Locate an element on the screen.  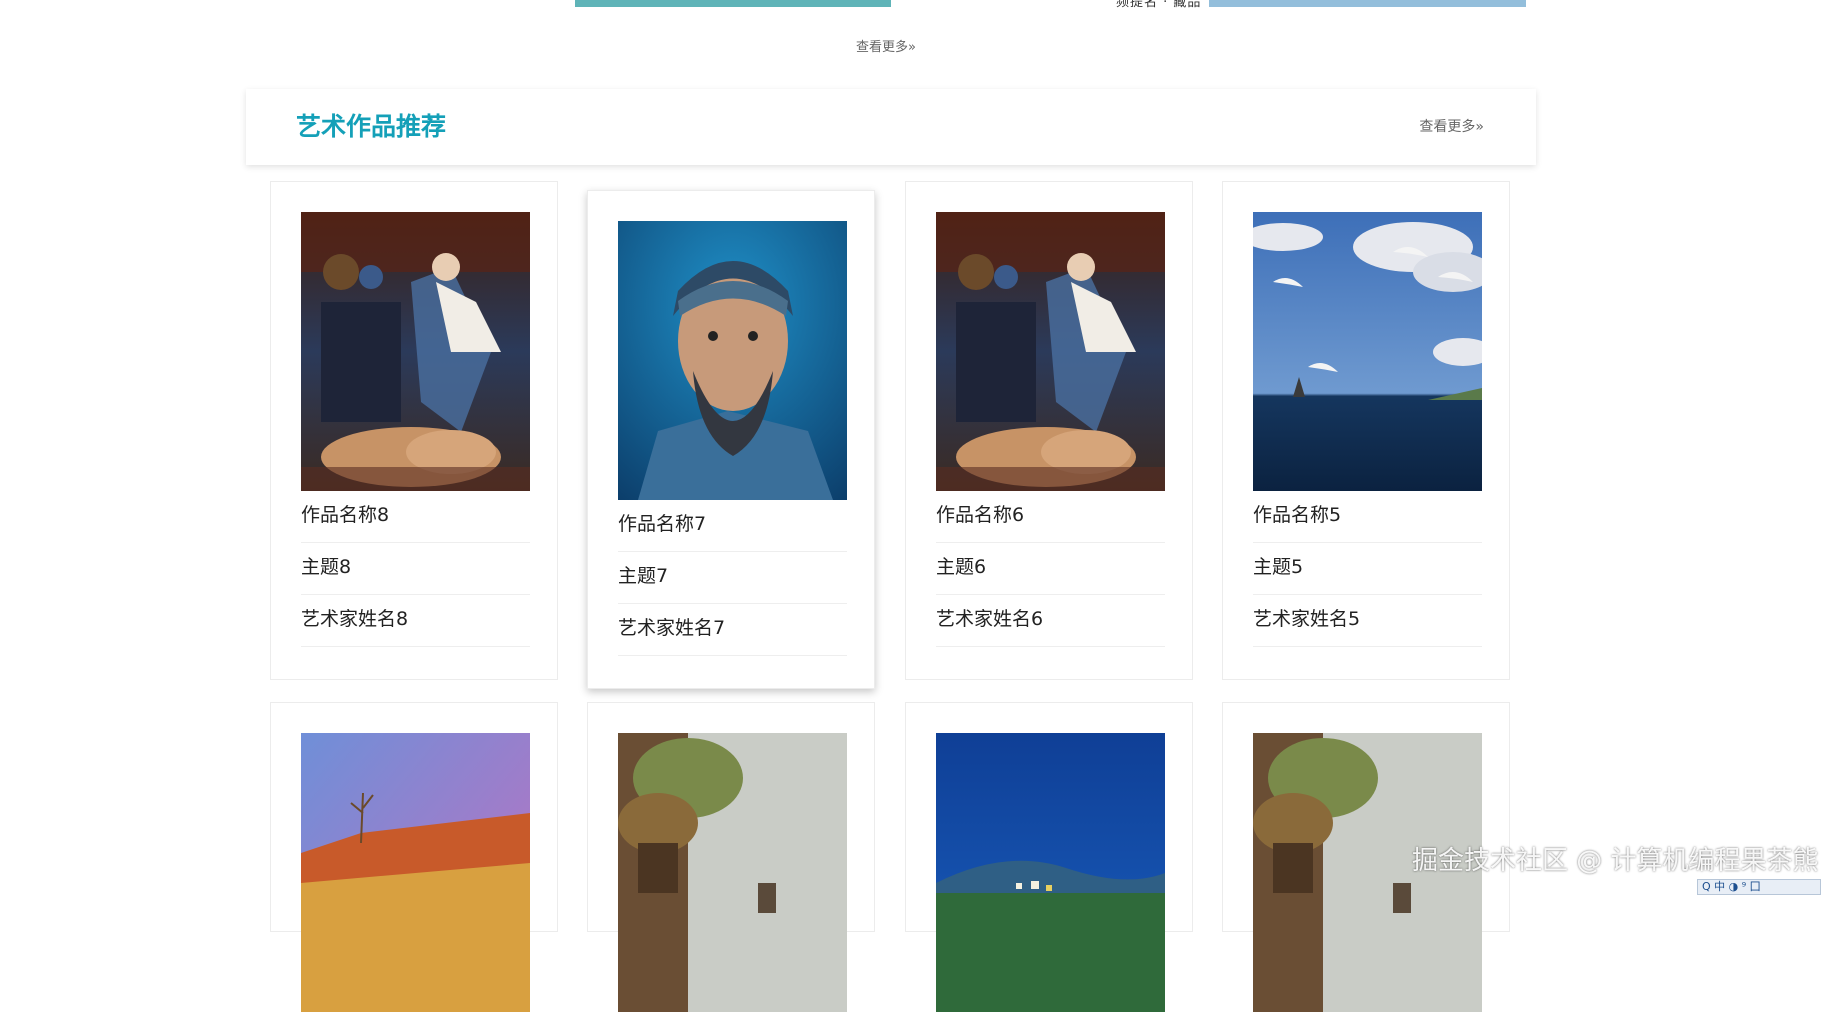
view-more-link: 查看更多» is located at coordinates (1451, 126).